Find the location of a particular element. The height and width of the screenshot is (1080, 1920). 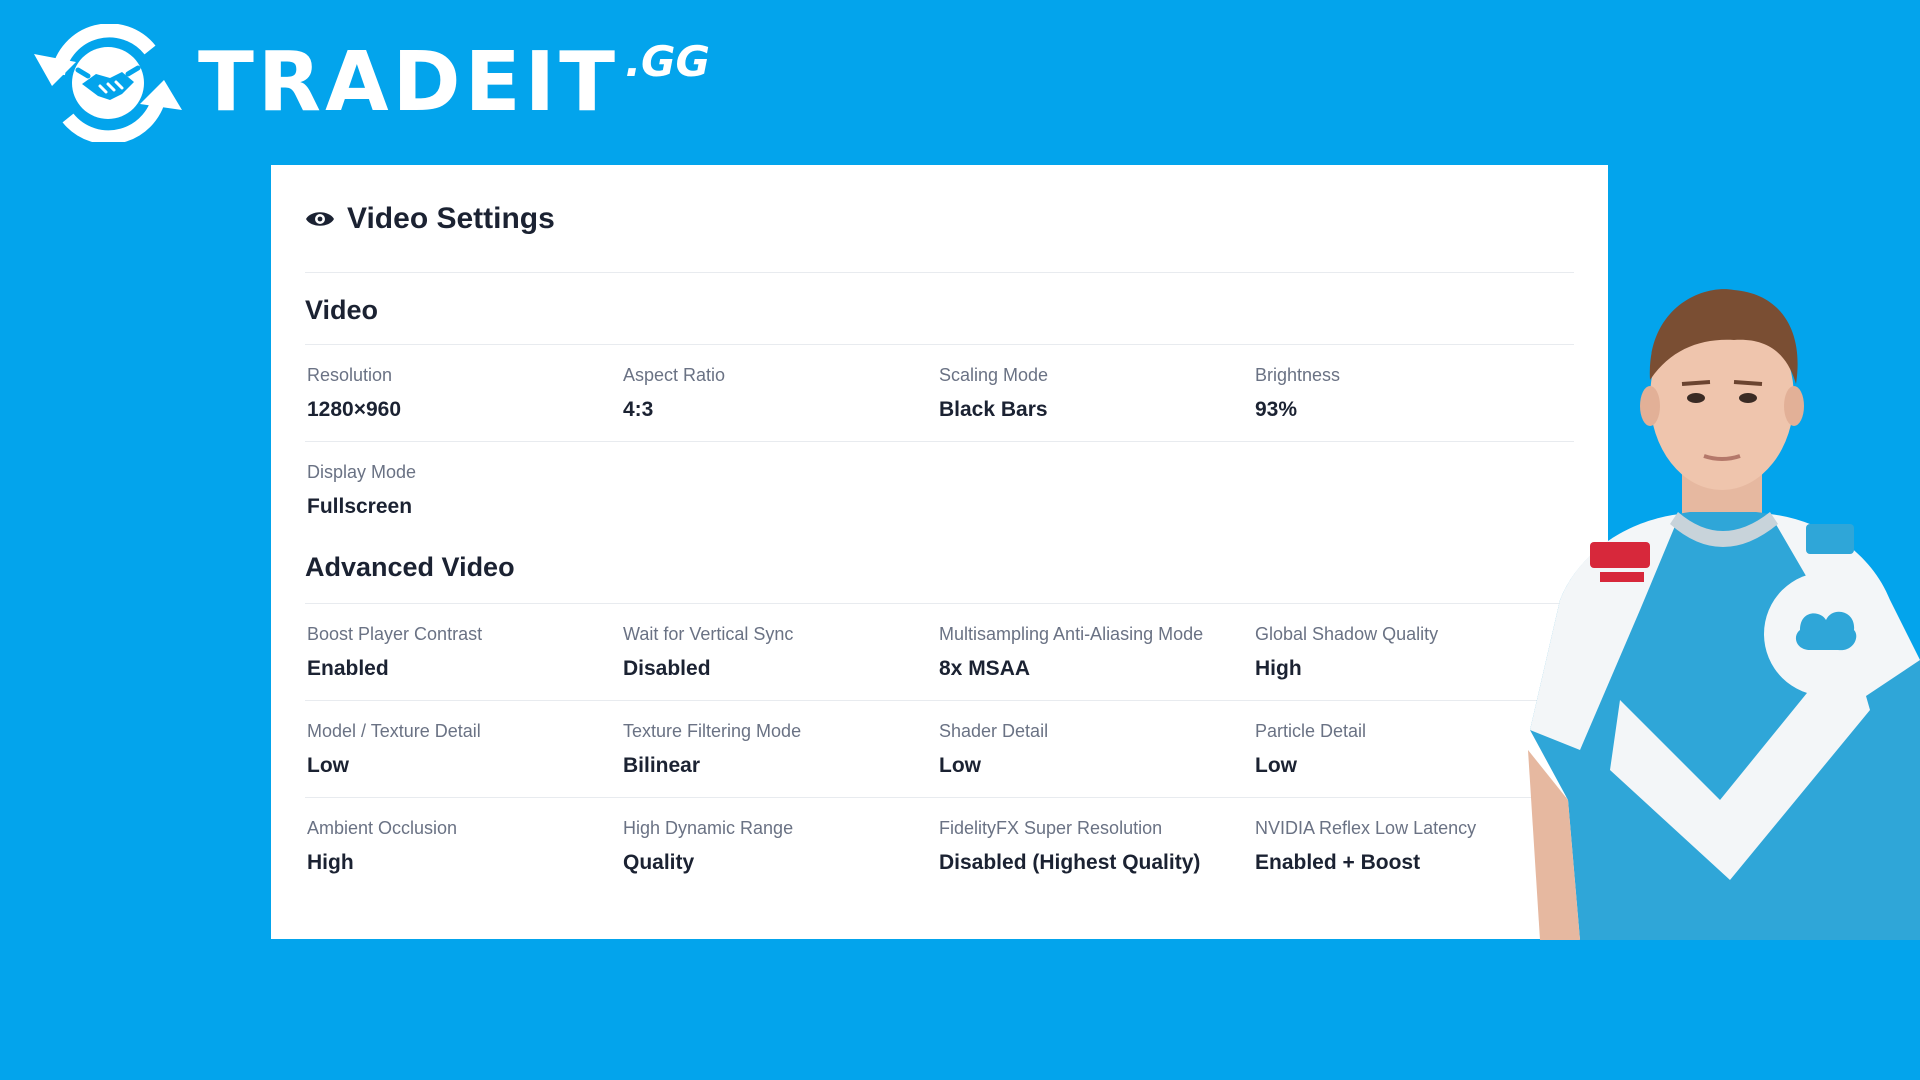

setting-label: Multisampling Anti-Aliasing Mode is located at coordinates (1071, 634).